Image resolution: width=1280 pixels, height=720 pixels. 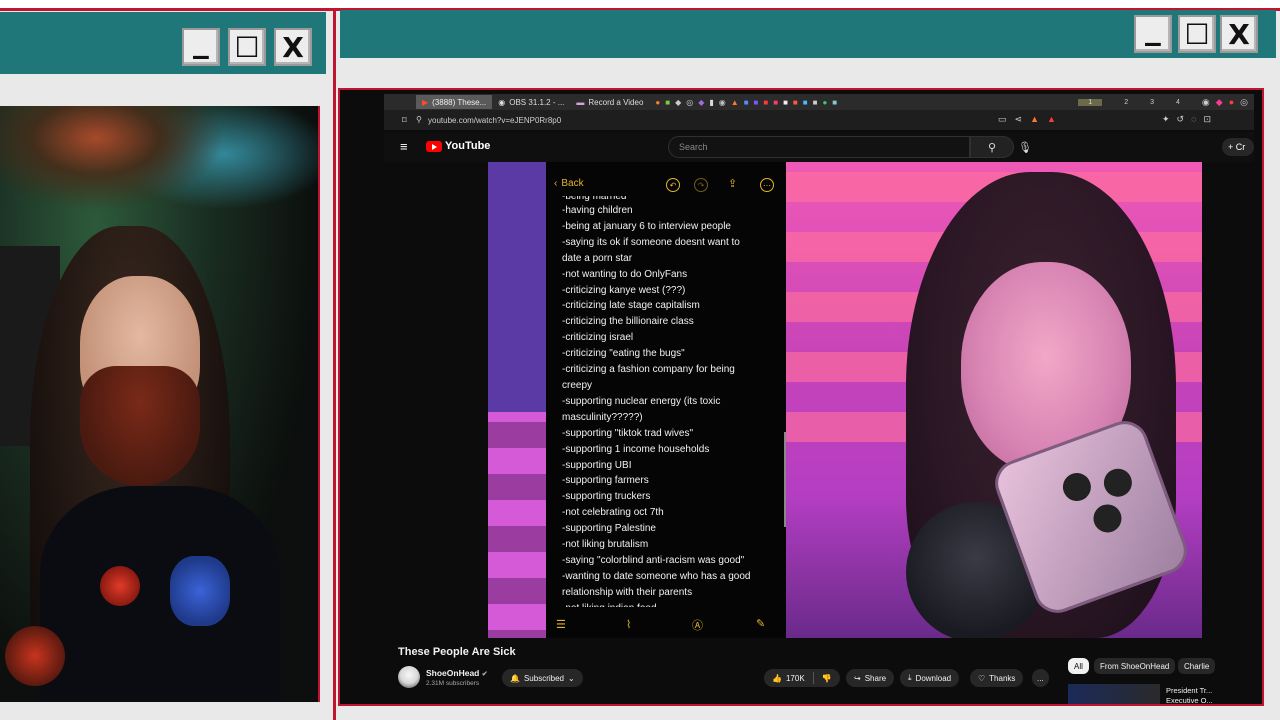 What do you see at coordinates (1206, 102) in the screenshot?
I see `tray-icon: ◉` at bounding box center [1206, 102].